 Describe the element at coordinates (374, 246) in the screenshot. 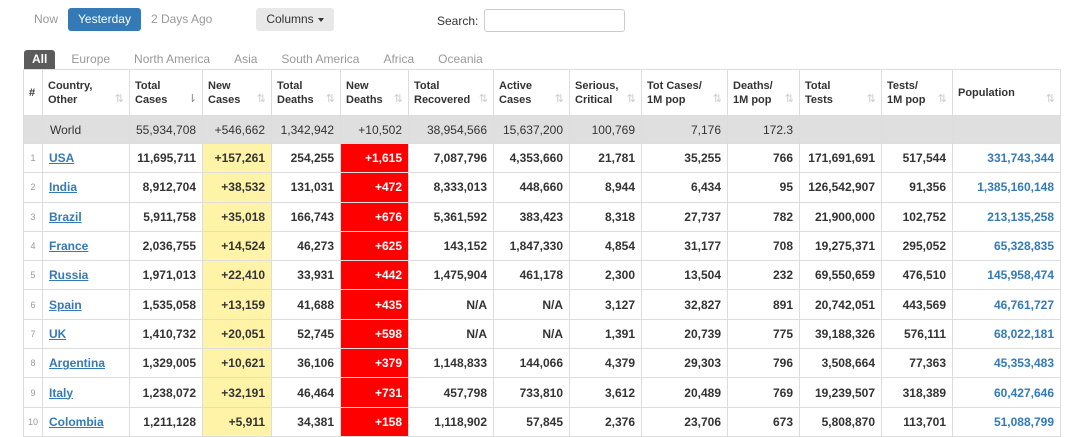

I see `cell-new-deaths: +625` at that location.